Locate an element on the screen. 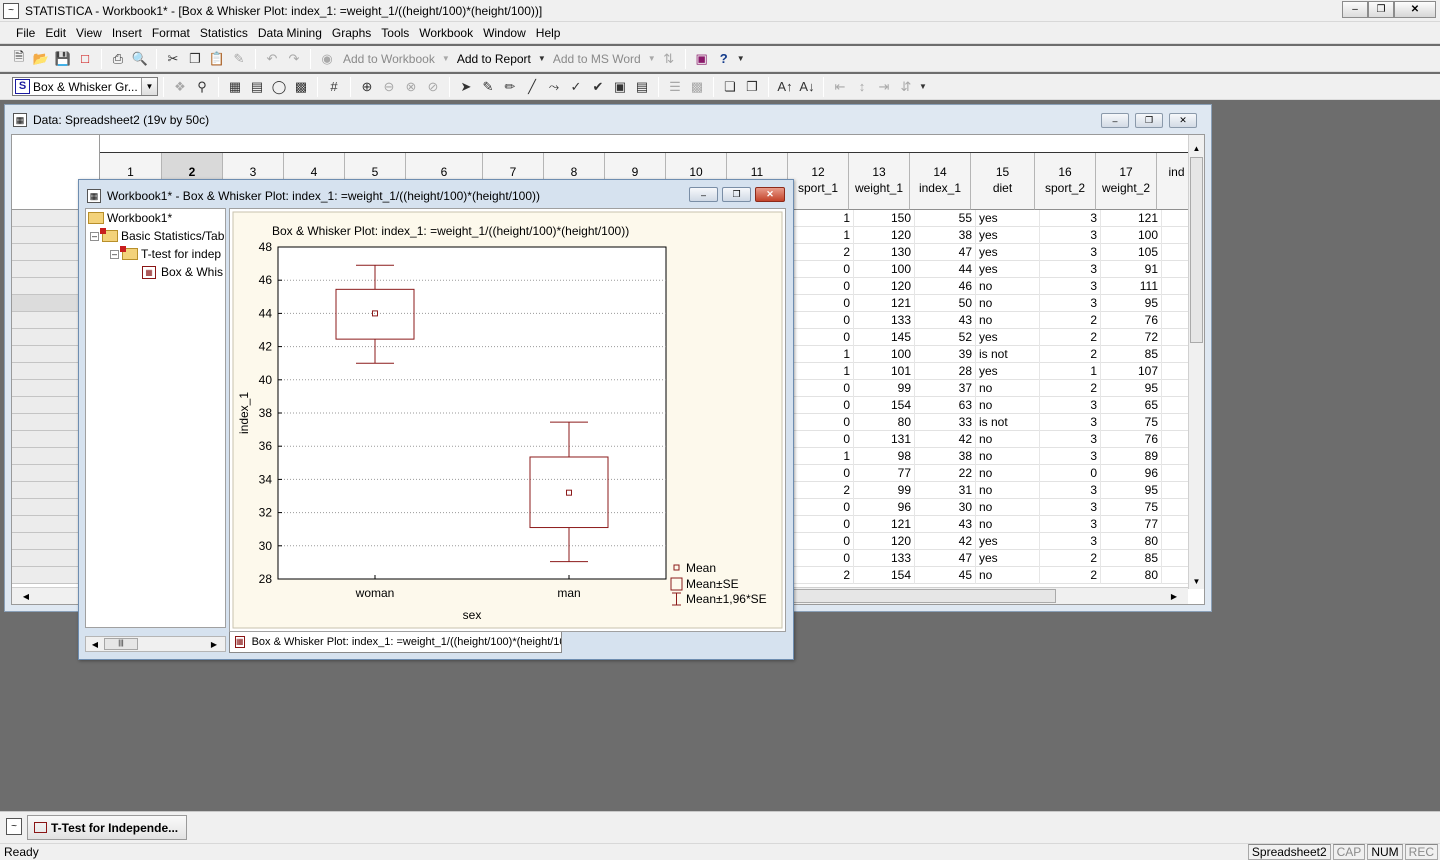  zoom-icon: ⚲ is located at coordinates (202, 87).